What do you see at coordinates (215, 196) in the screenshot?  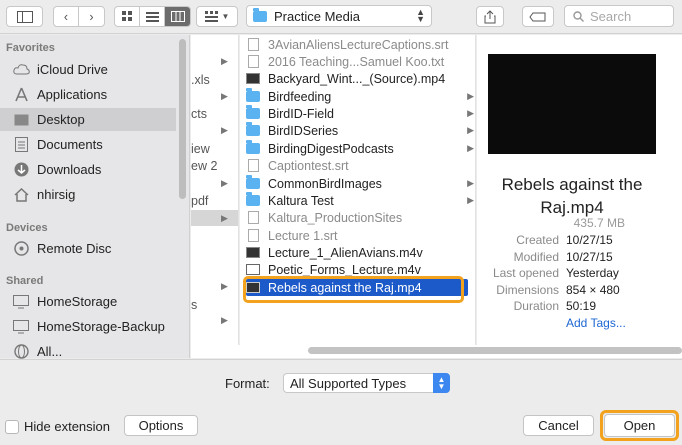 I see `parent-column: .xls cts iew ew 2 pdf s ▶ ▶ ▶ ▶ ▶ ▶ ▶` at bounding box center [215, 196].